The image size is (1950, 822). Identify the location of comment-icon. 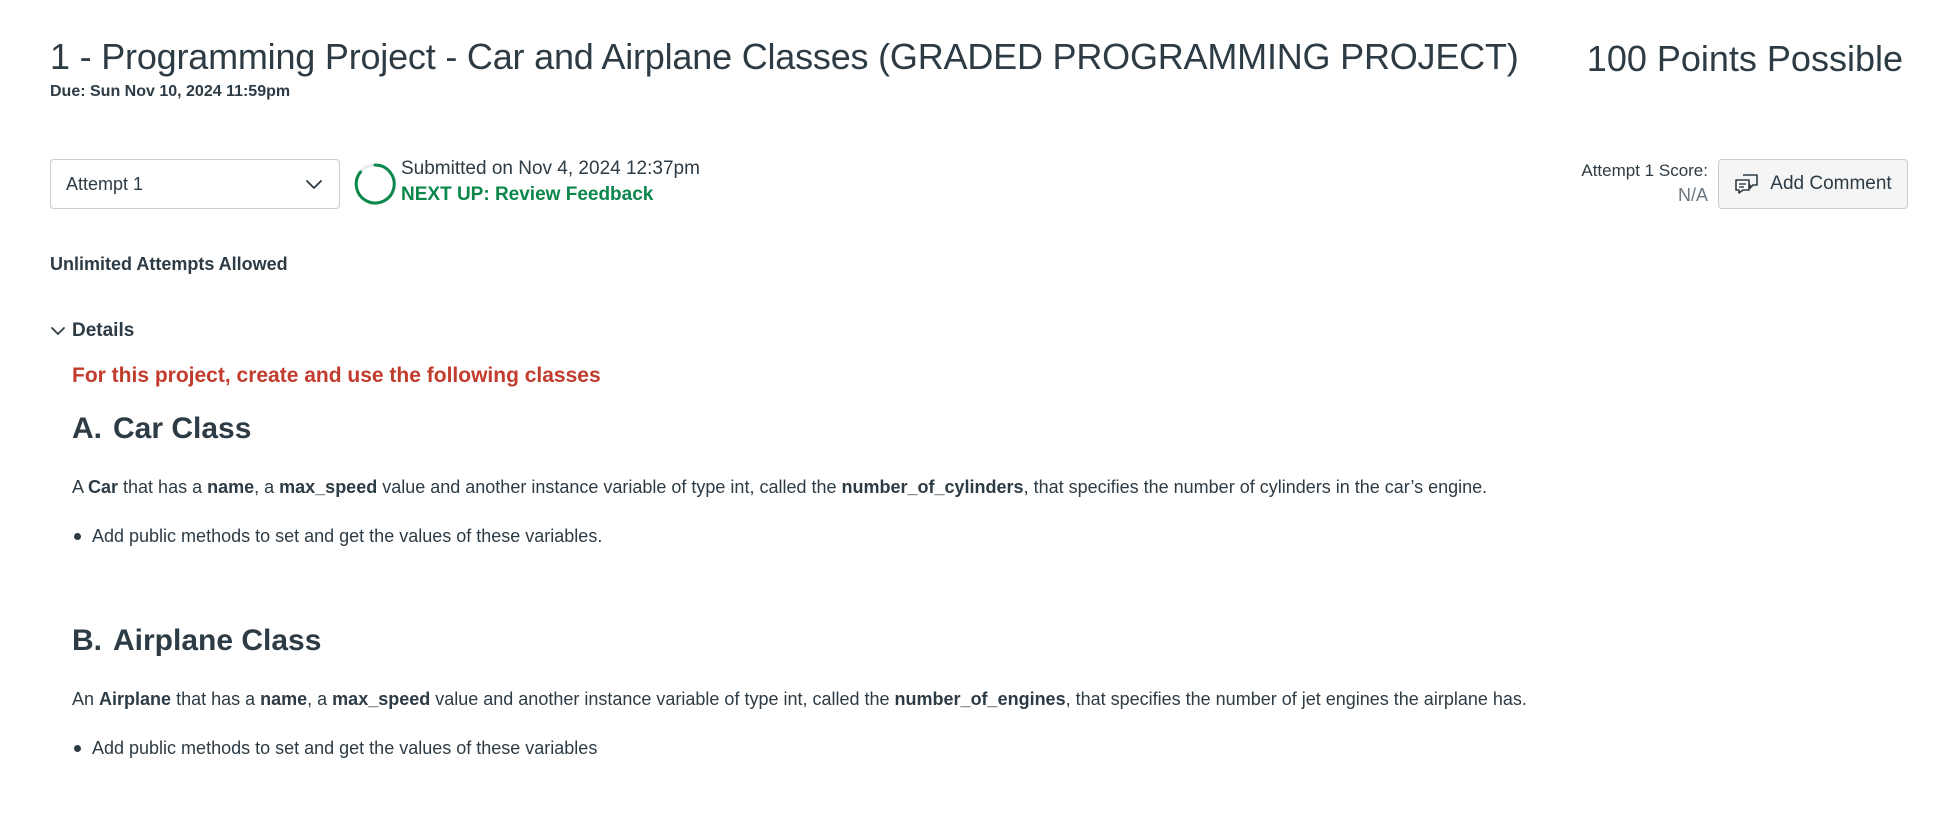
(1747, 184).